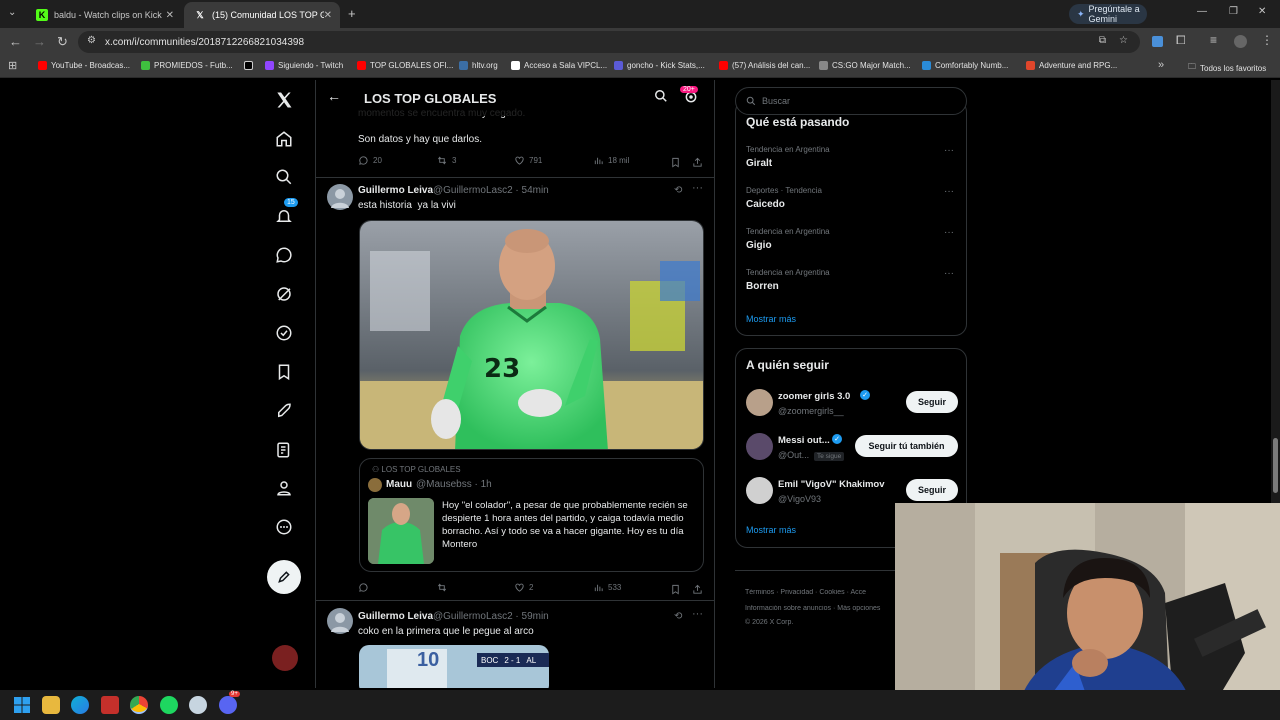 The height and width of the screenshot is (720, 1280). What do you see at coordinates (528, 160) in the screenshot?
I see `like-button: 791` at bounding box center [528, 160].